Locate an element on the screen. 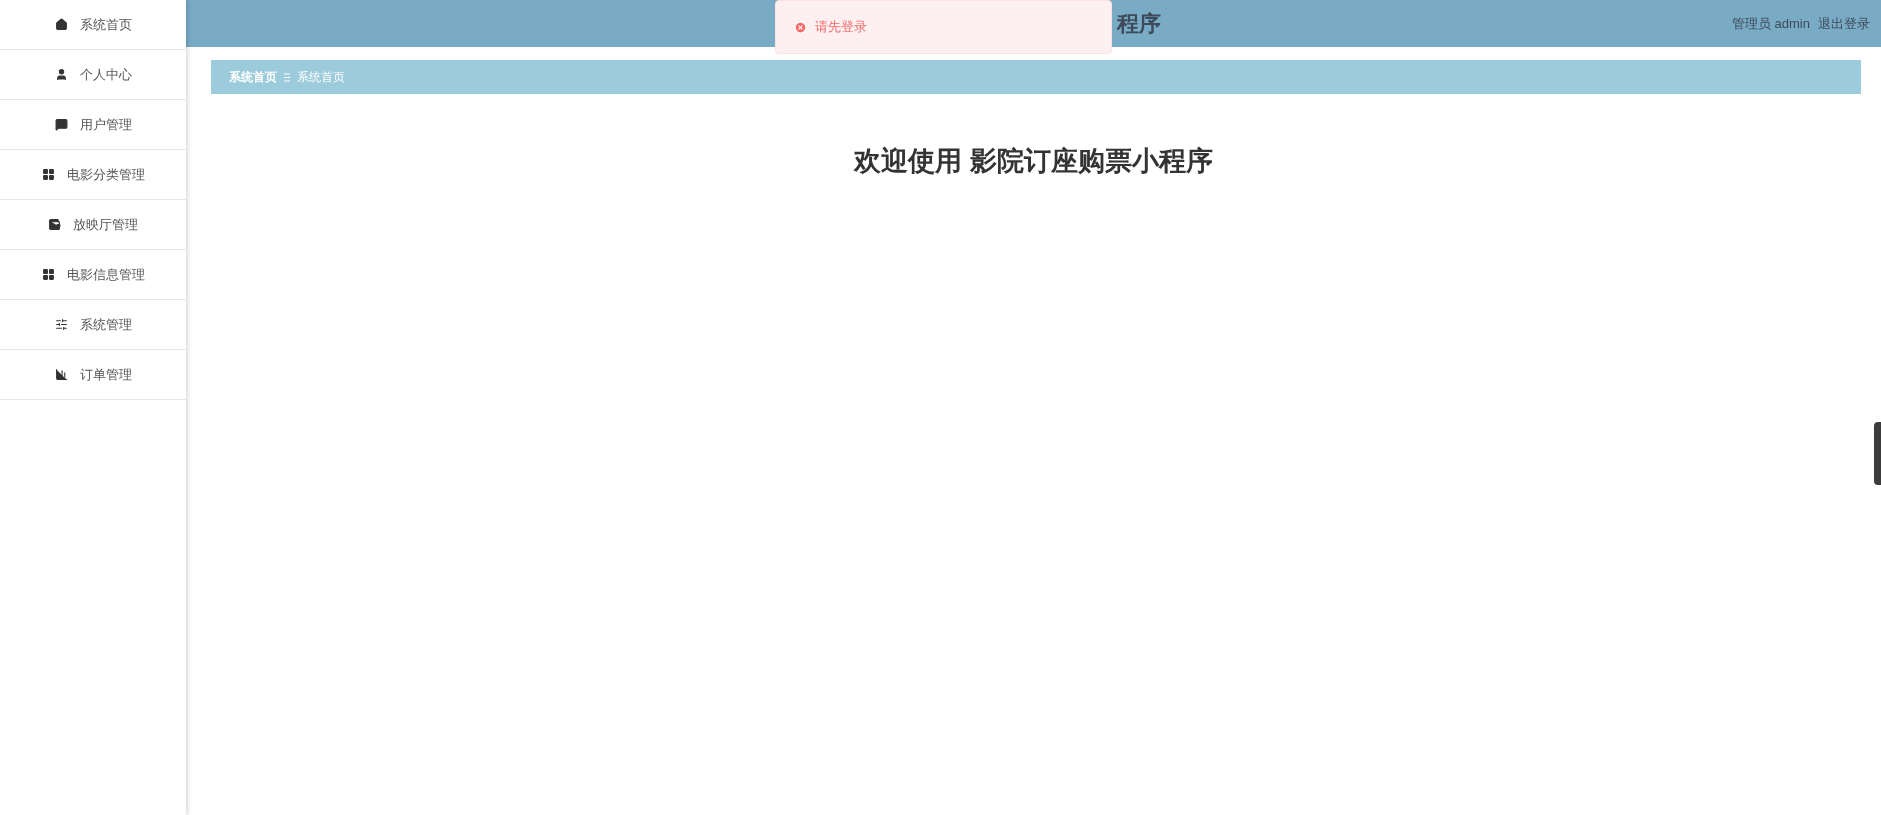  user-icon is located at coordinates (61, 74).